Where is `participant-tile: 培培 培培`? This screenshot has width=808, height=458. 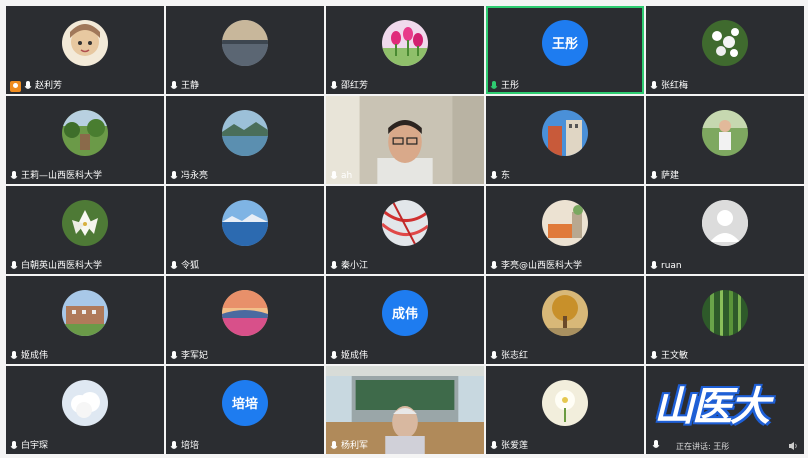 participant-tile: 培培 培培 is located at coordinates (245, 410).